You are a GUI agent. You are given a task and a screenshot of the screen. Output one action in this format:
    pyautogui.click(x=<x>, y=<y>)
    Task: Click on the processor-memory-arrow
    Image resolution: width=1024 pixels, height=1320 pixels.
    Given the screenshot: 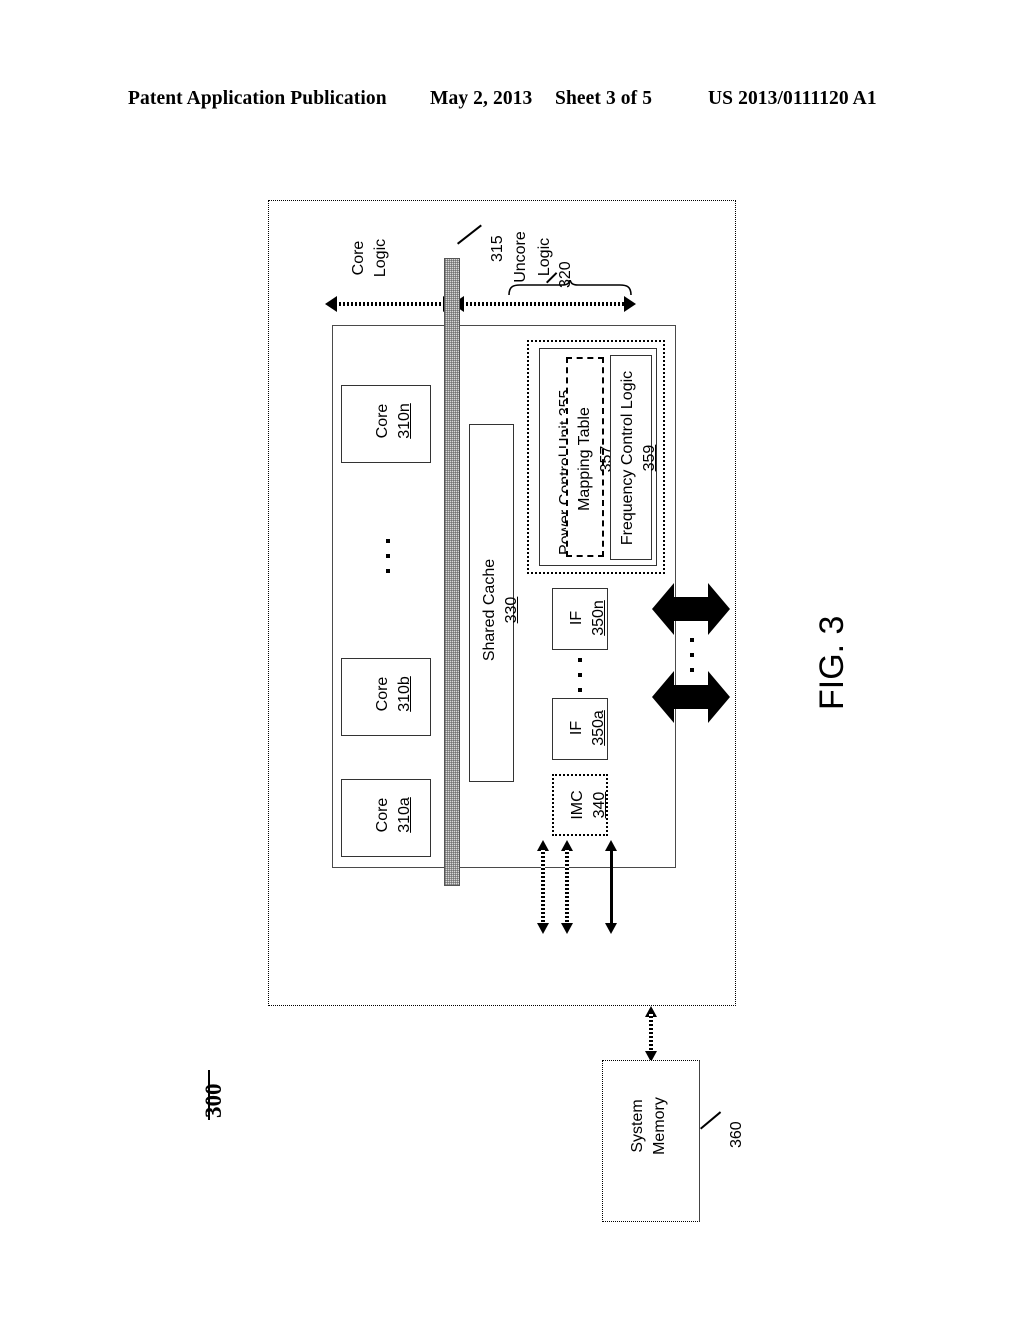 What is the action you would take?
    pyautogui.click(x=651, y=1034)
    